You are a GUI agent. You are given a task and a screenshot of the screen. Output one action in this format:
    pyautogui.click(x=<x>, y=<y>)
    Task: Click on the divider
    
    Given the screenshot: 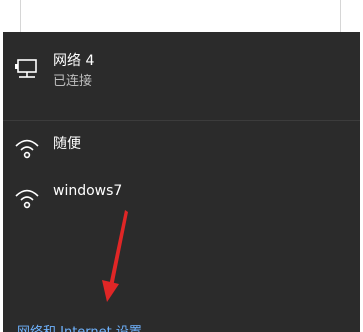 What is the action you would take?
    pyautogui.click(x=181, y=120)
    